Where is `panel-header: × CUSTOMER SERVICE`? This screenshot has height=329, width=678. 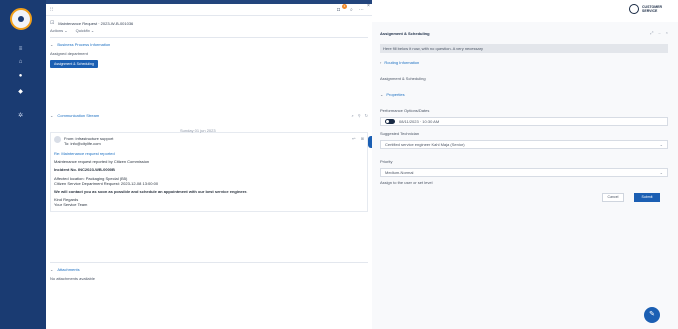
panel-header: × CUSTOMER SERVICE is located at coordinates (522, 11).